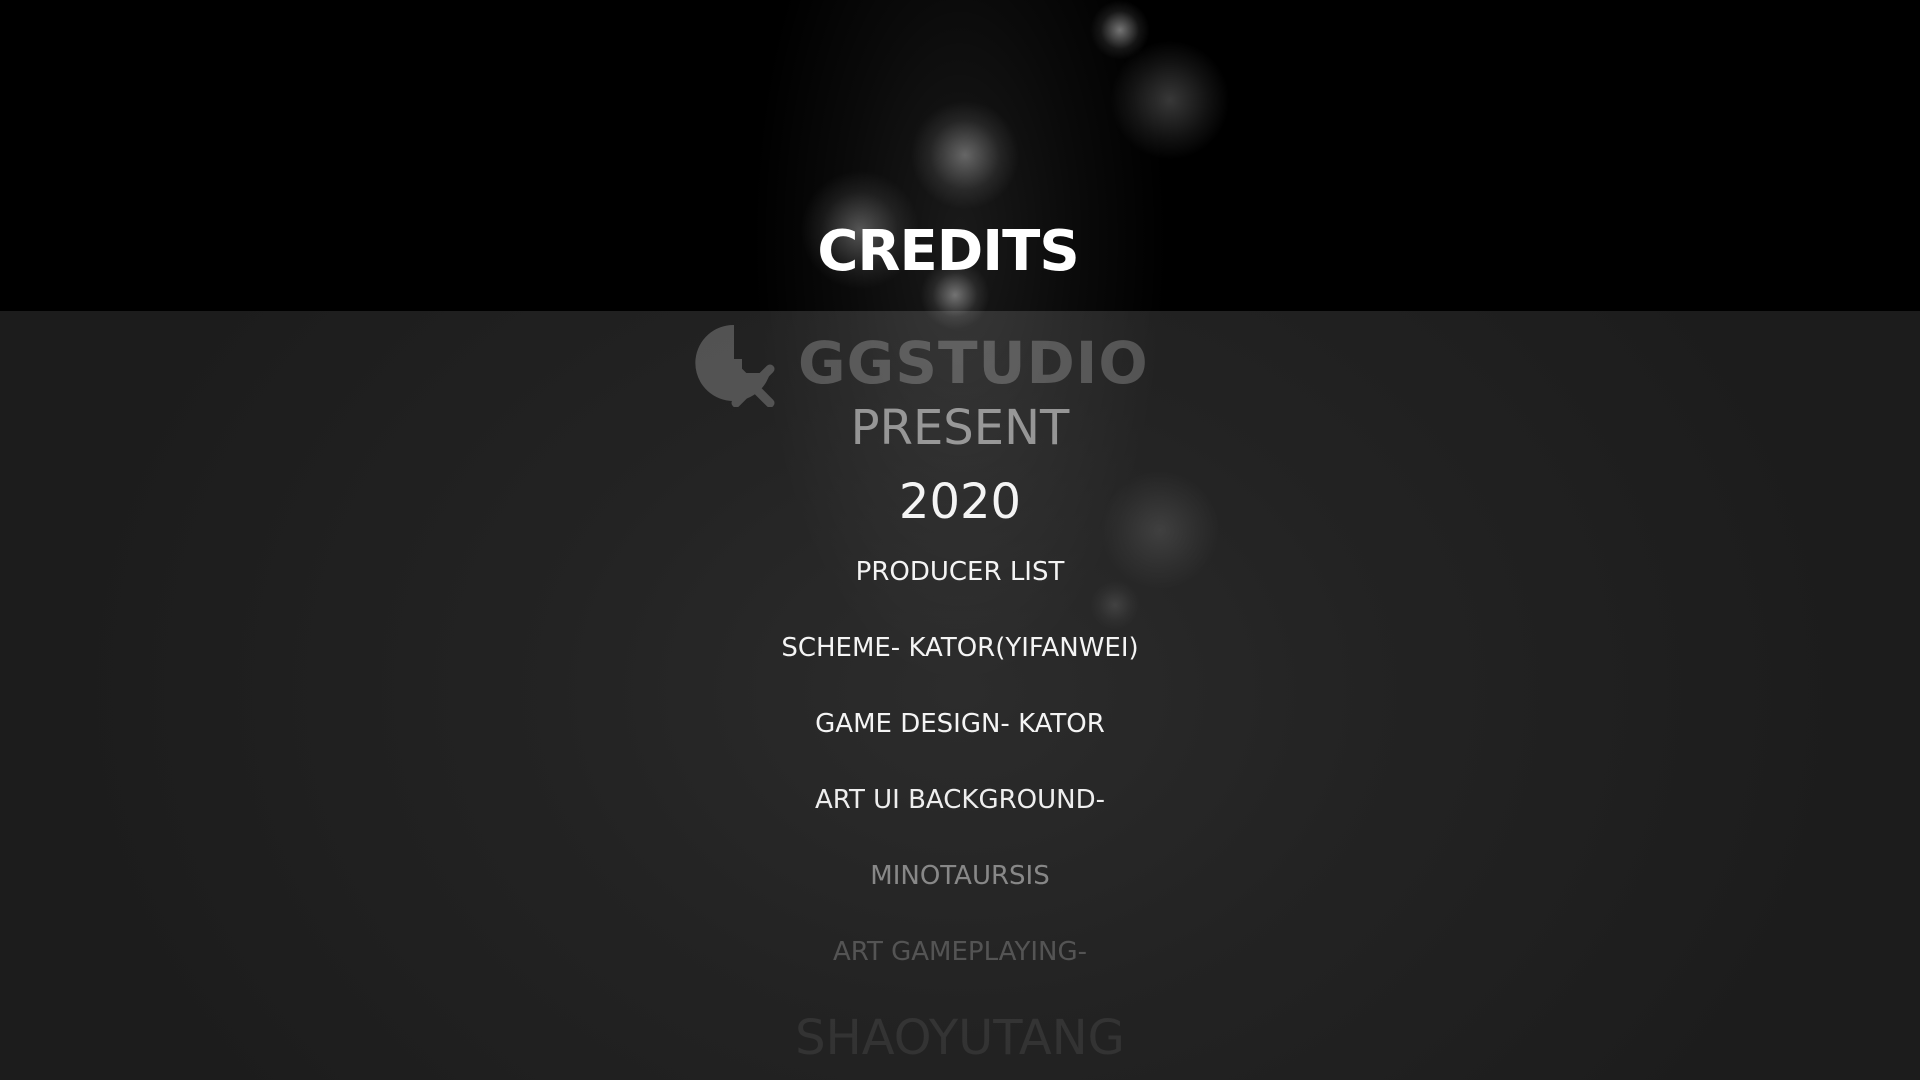 The width and height of the screenshot is (1920, 1080). What do you see at coordinates (960, 502) in the screenshot?
I see `credit-year: 2020` at bounding box center [960, 502].